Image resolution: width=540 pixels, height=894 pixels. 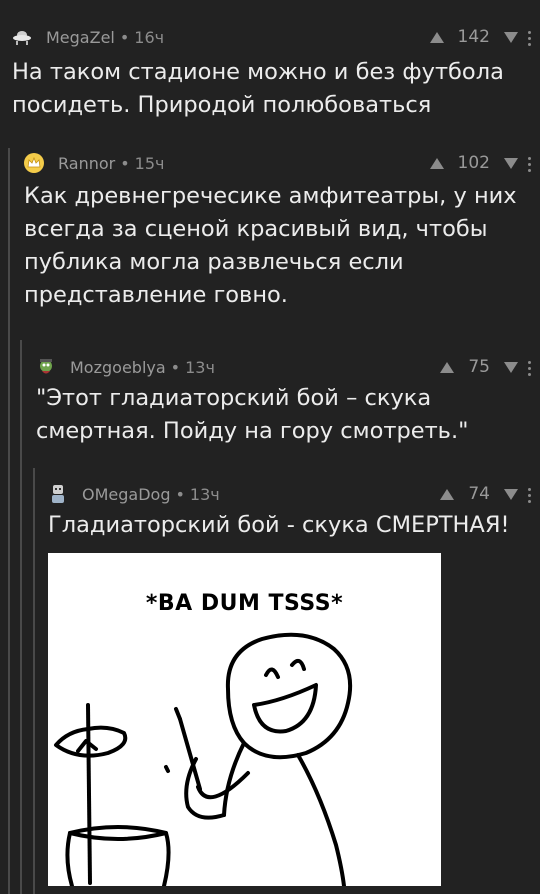 What do you see at coordinates (276, 37) in the screenshot?
I see `comment-header: MegaZel • 16ч 142` at bounding box center [276, 37].